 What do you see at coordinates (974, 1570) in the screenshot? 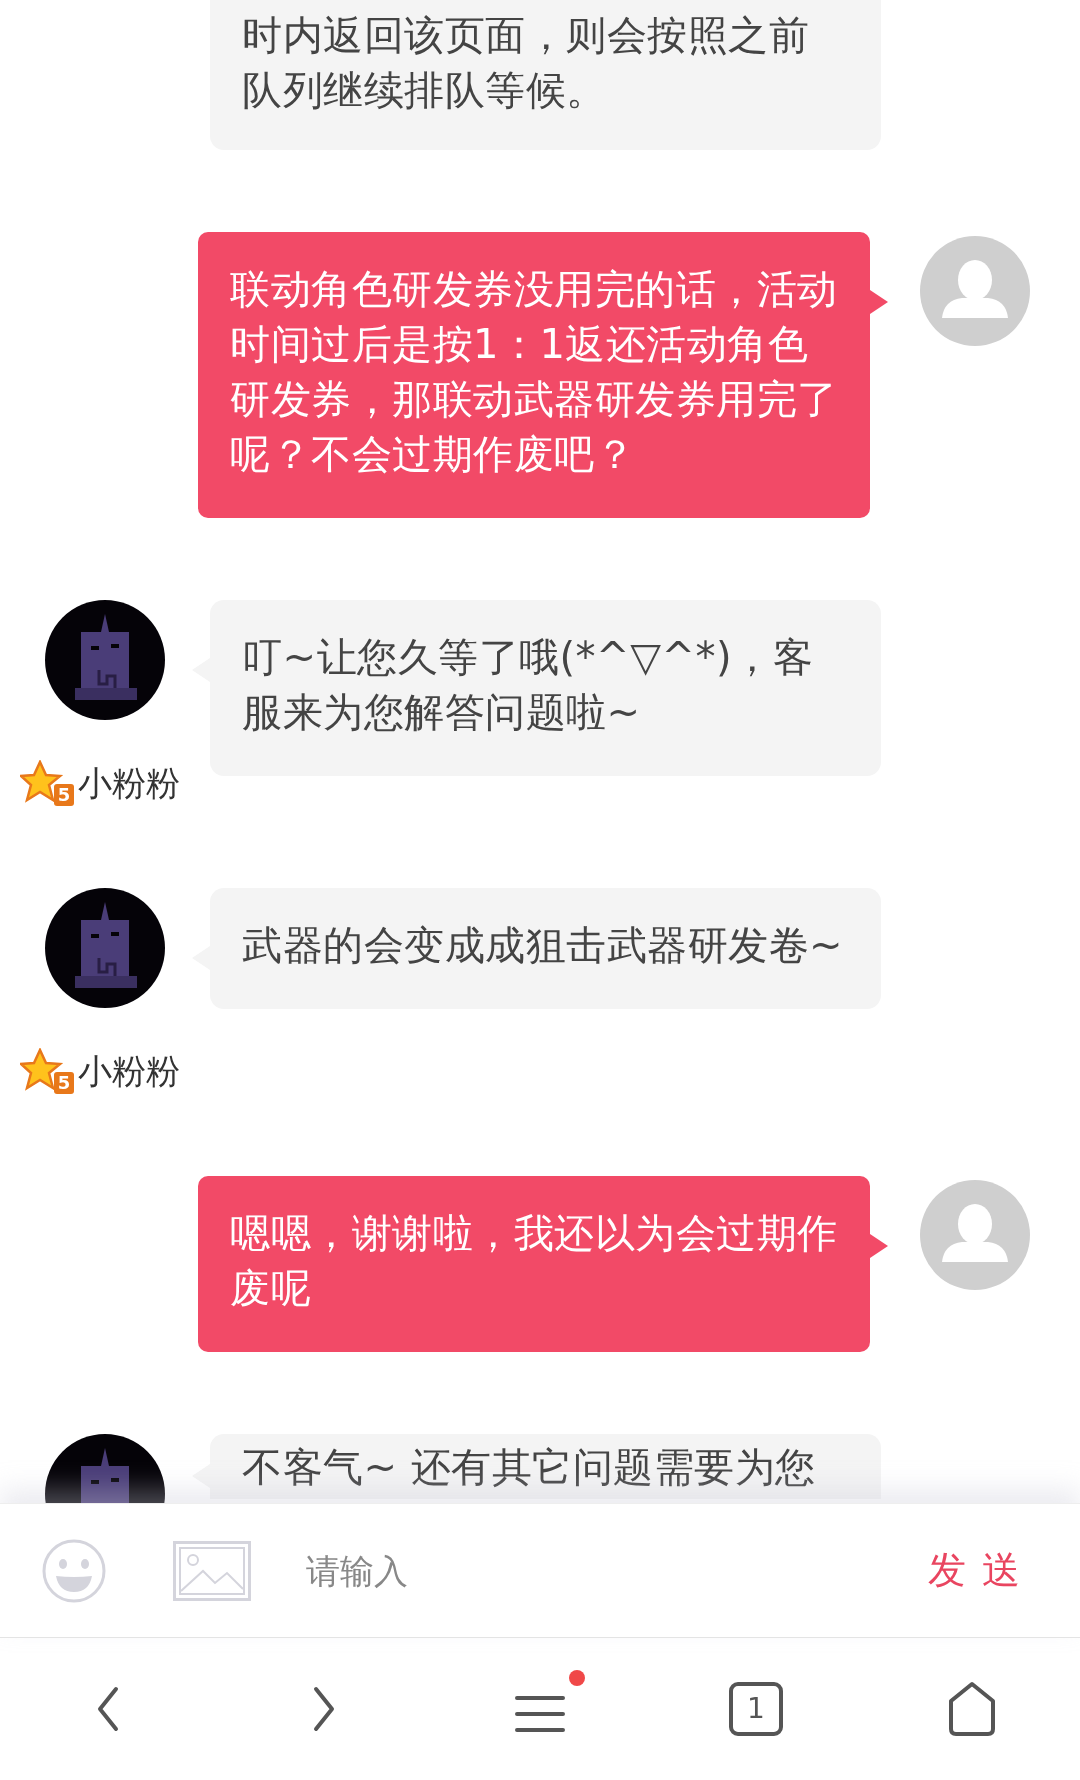
I see `send-button: 发 送` at bounding box center [974, 1570].